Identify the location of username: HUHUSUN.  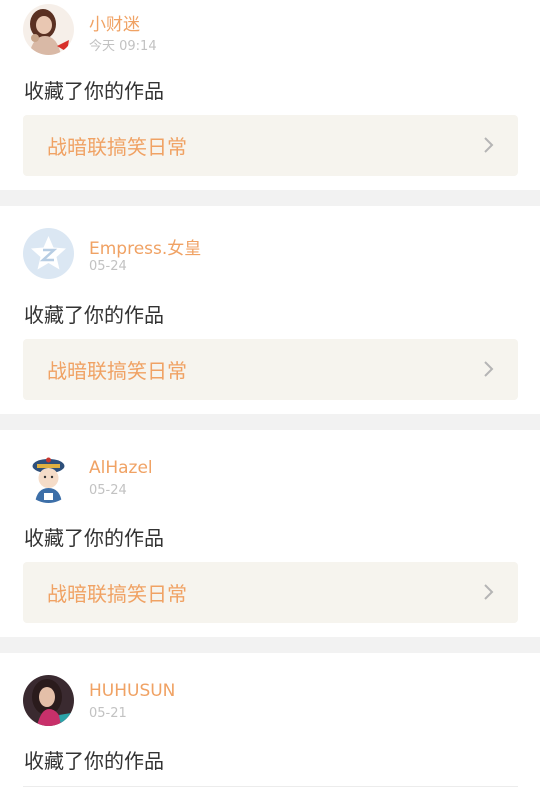
(132, 691).